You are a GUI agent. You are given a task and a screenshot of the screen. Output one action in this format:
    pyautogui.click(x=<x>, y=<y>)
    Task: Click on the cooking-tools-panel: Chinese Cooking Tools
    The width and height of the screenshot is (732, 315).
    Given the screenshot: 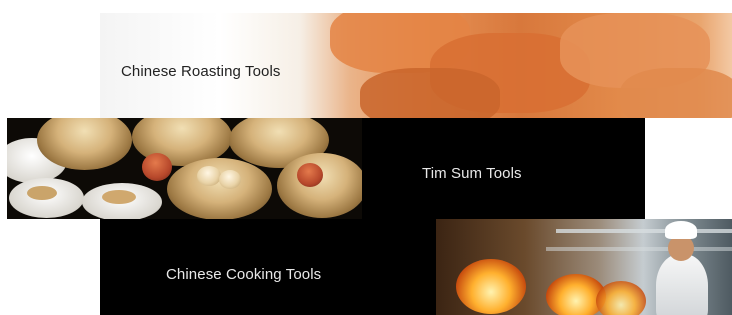 What is the action you would take?
    pyautogui.click(x=268, y=267)
    